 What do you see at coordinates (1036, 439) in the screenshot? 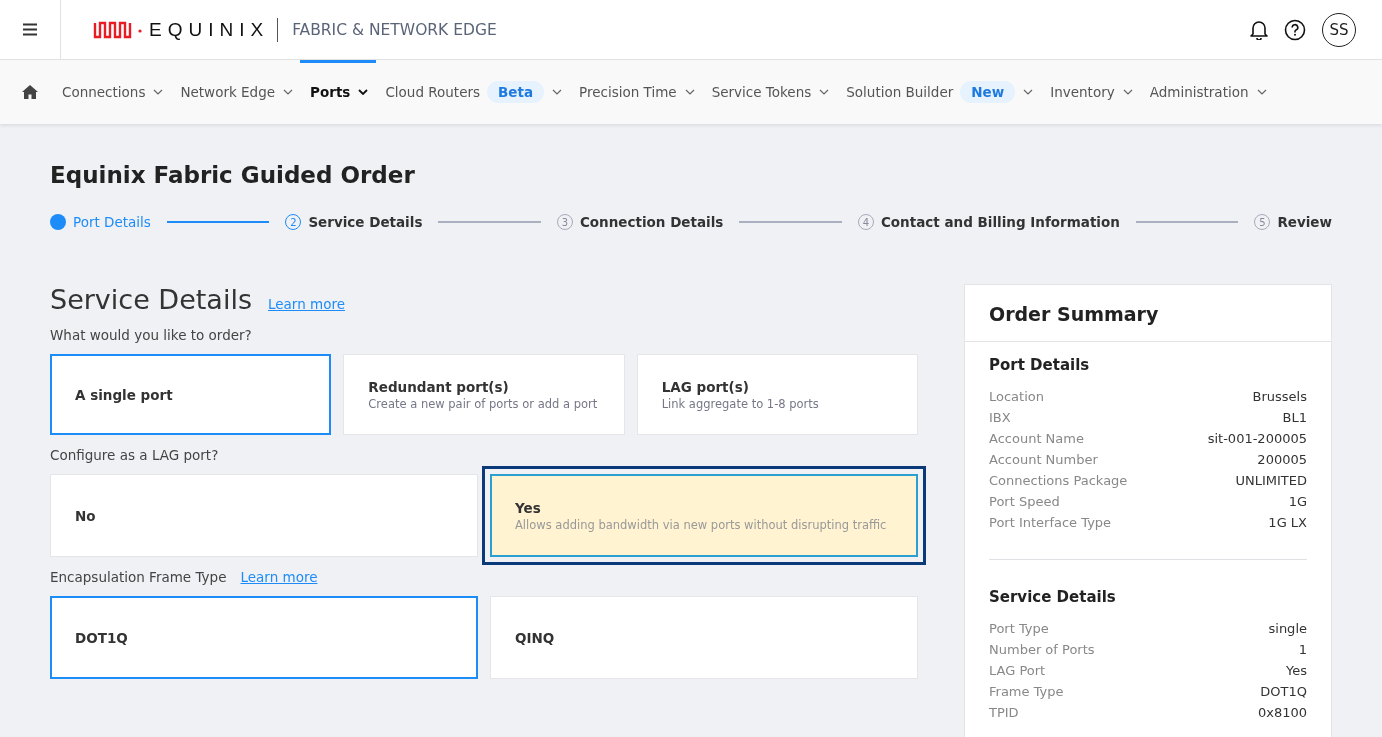
I see `summary-label: Account Name` at bounding box center [1036, 439].